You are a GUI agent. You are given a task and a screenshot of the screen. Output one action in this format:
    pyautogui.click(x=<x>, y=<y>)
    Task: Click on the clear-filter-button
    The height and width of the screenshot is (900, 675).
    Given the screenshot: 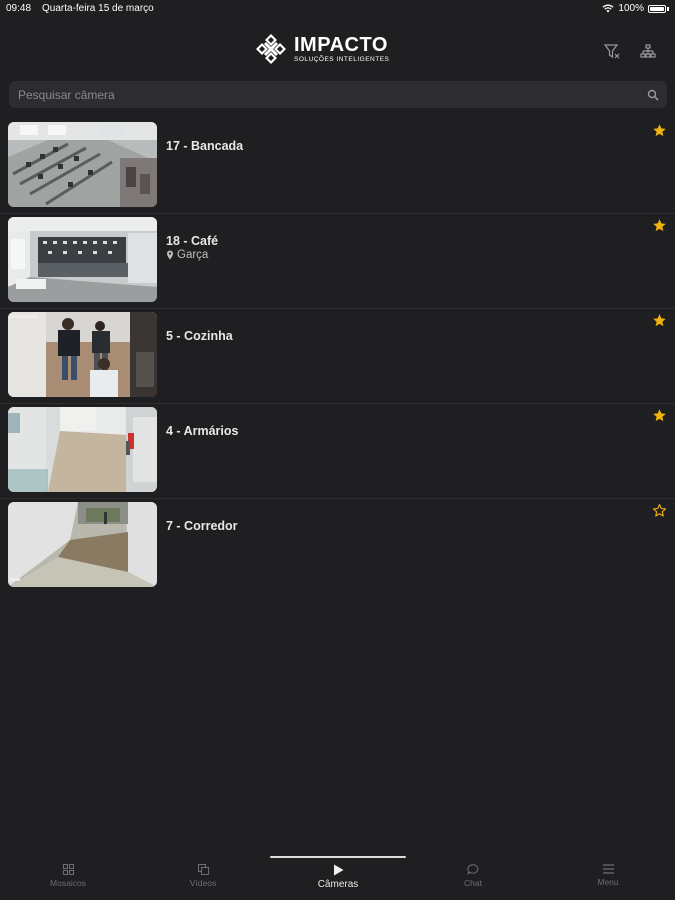 What is the action you would take?
    pyautogui.click(x=612, y=51)
    